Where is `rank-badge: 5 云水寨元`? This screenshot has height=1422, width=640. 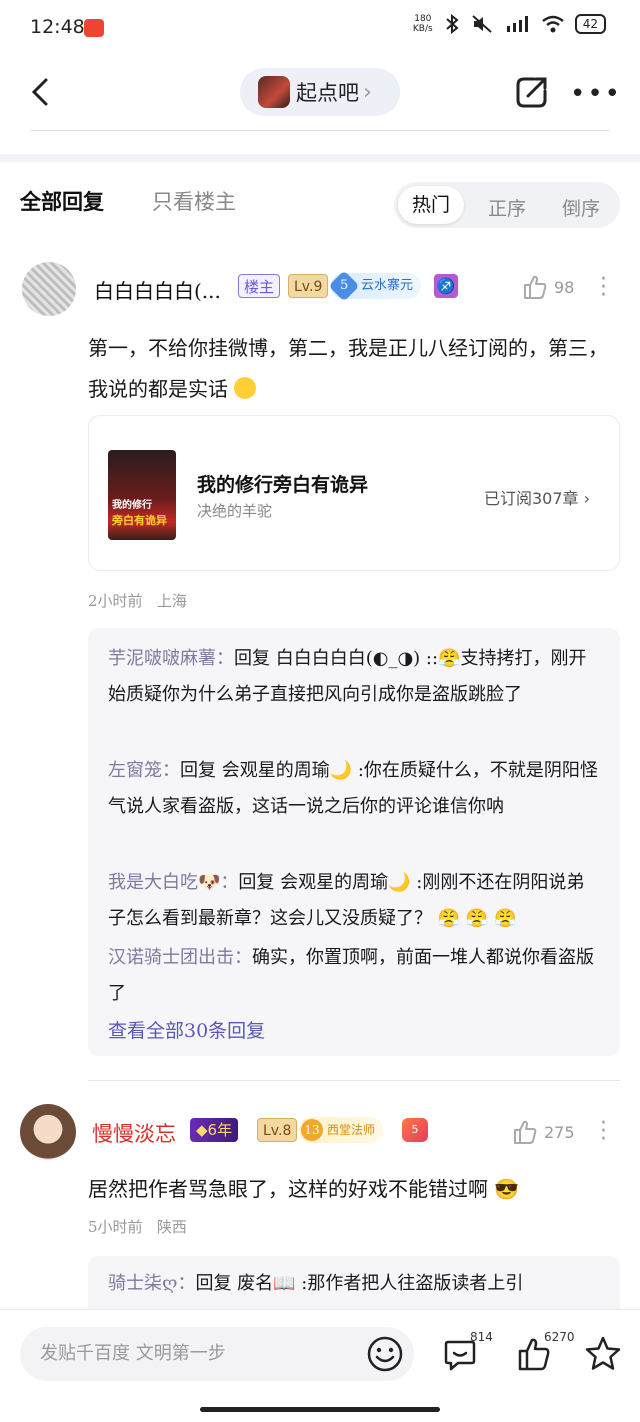
rank-badge: 5 云水寨元 is located at coordinates (375, 286).